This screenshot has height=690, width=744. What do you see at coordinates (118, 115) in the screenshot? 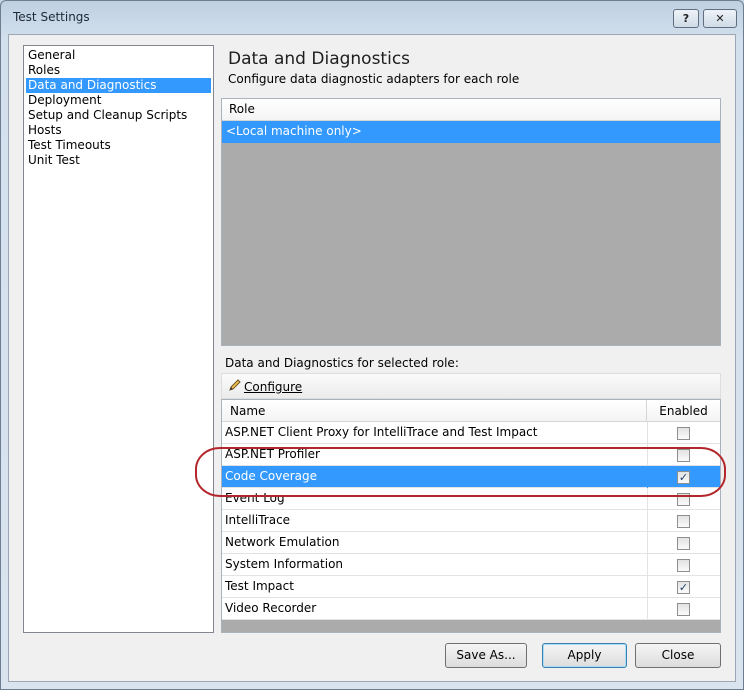
I see `nav-item-setup-and-cleanup-scripts: Setup and Cleanup Scripts` at bounding box center [118, 115].